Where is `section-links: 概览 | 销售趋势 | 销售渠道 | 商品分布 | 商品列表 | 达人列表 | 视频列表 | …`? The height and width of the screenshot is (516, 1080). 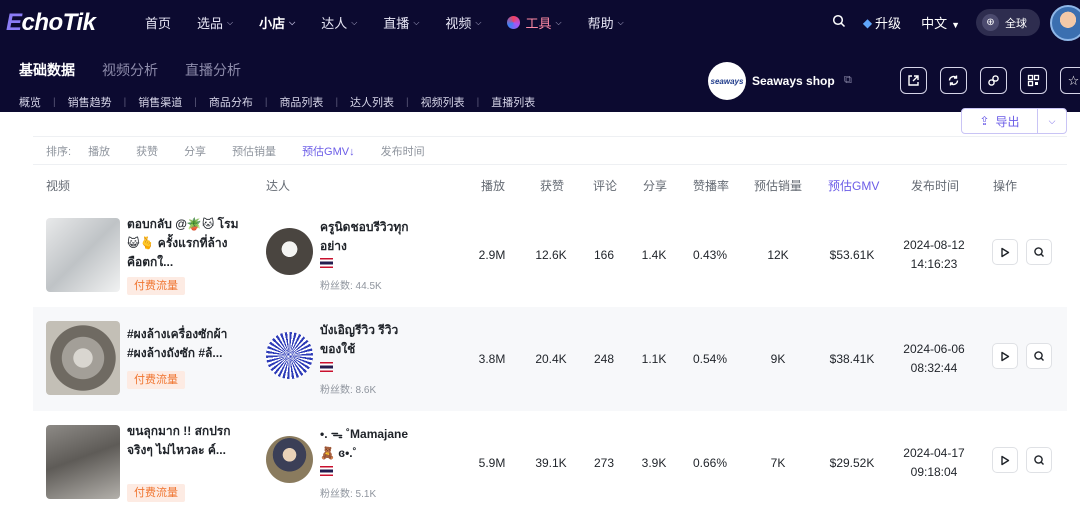
section-links: 概览 | 销售趋势 | 销售渠道 | 商品分布 | 商品列表 | 达人列表 | 视频列表 | … is located at coordinates (277, 102).